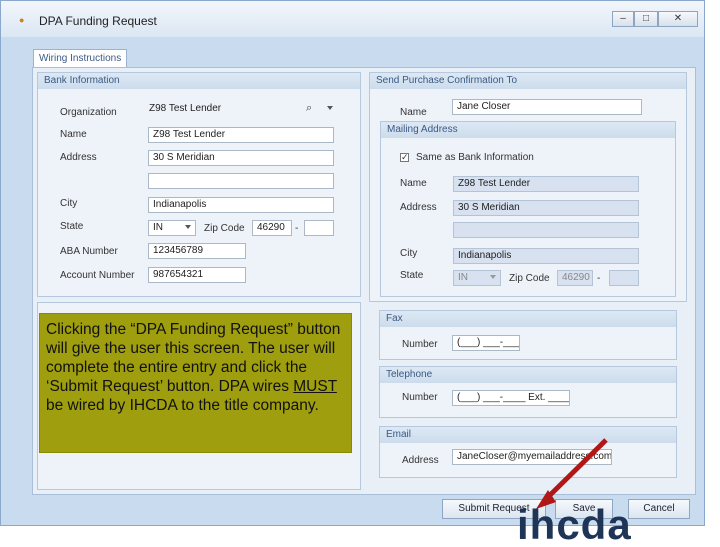  I want to click on bank-address1-input: 30 S Meridian, so click(241, 158).